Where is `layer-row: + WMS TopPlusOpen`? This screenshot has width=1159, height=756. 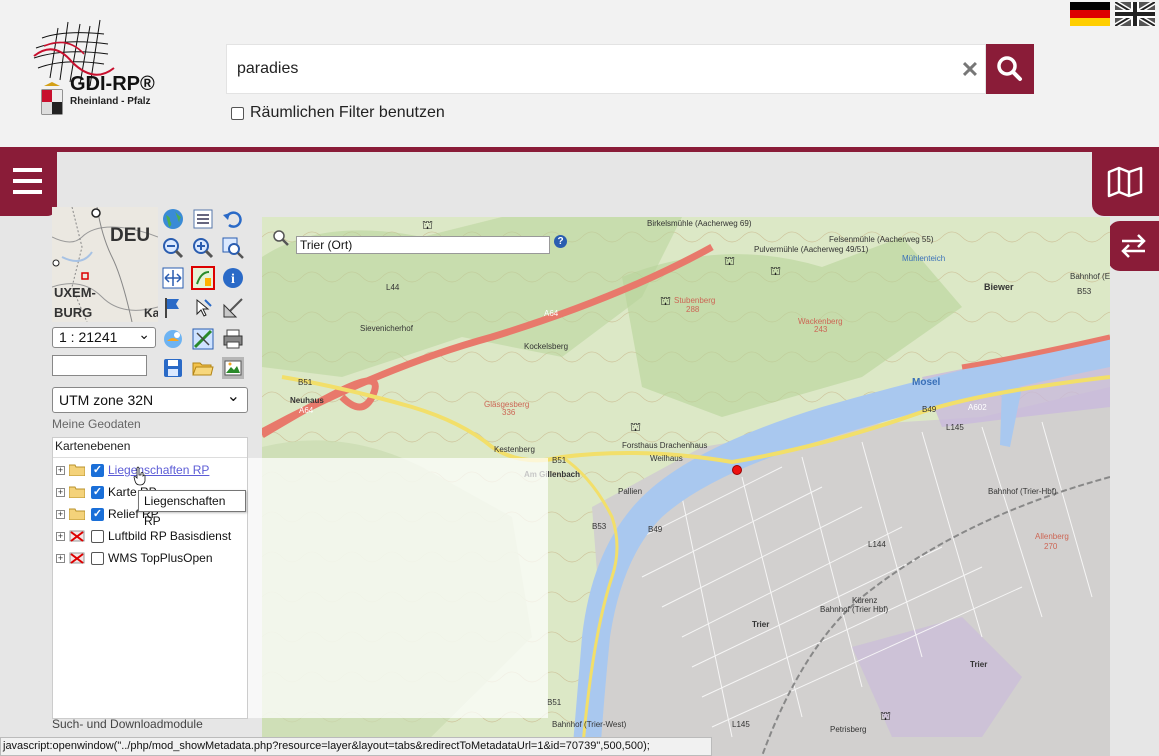 layer-row: + WMS TopPlusOpen is located at coordinates (133, 558).